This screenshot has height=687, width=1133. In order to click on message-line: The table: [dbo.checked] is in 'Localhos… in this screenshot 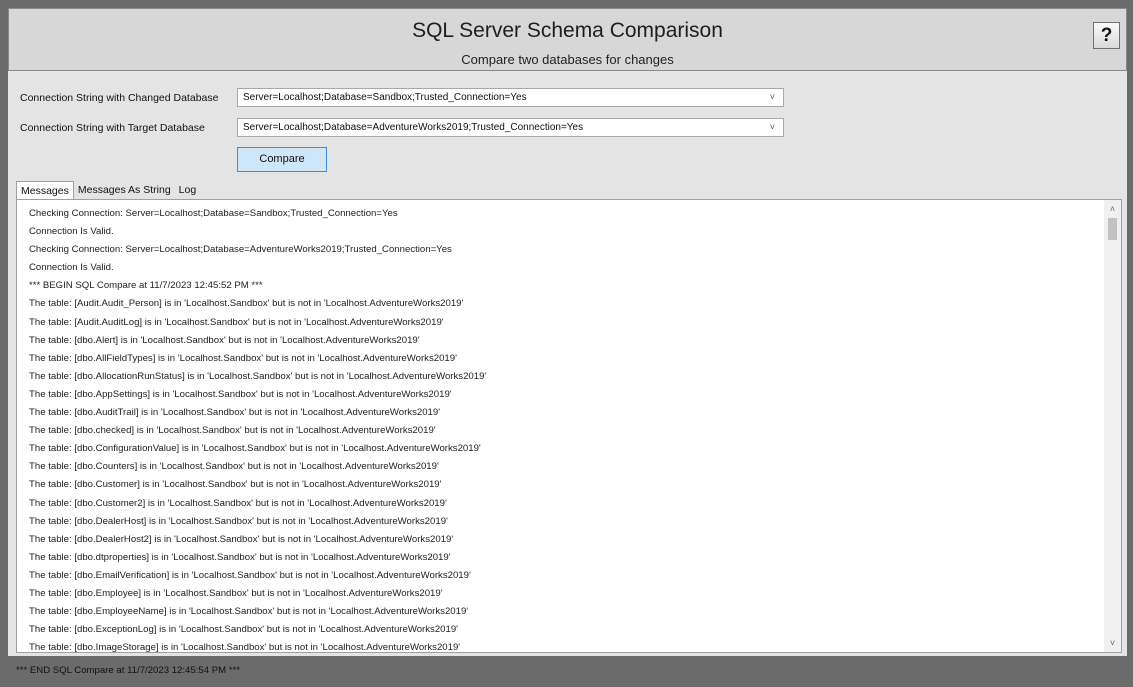, I will do `click(232, 431)`.